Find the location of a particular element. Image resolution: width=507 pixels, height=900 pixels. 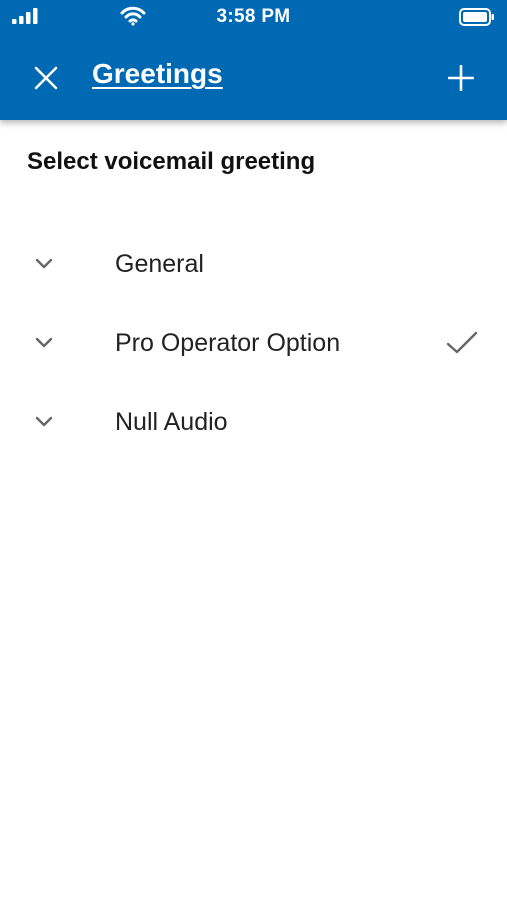

plus-icon is located at coordinates (461, 78).